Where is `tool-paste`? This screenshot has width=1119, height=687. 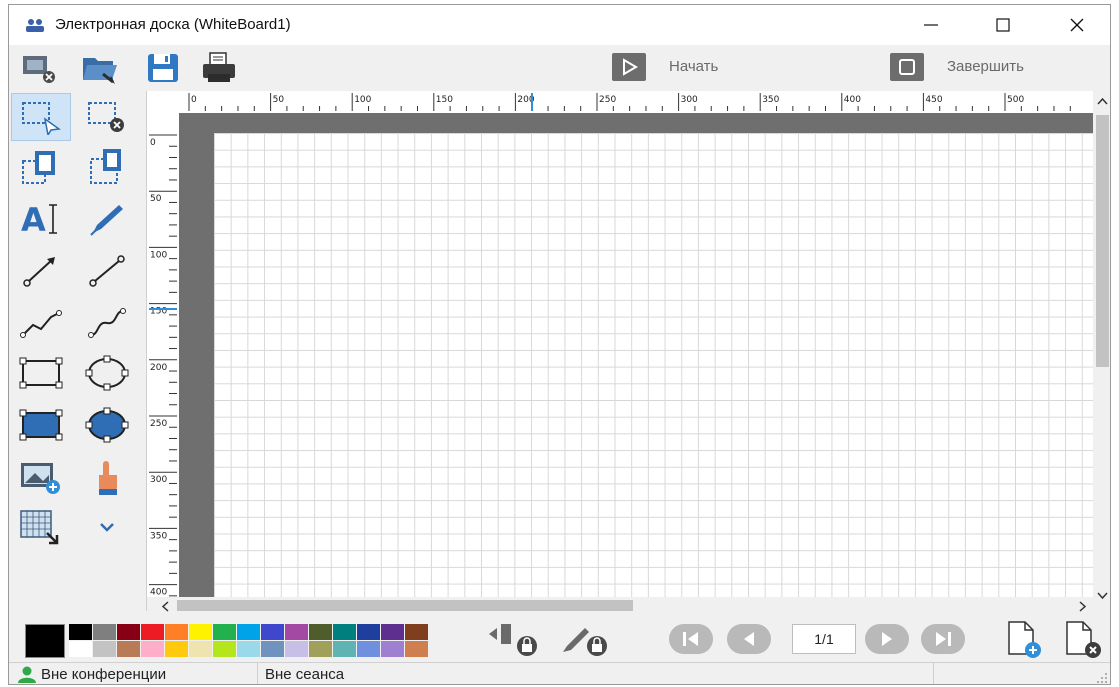
tool-paste is located at coordinates (107, 167).